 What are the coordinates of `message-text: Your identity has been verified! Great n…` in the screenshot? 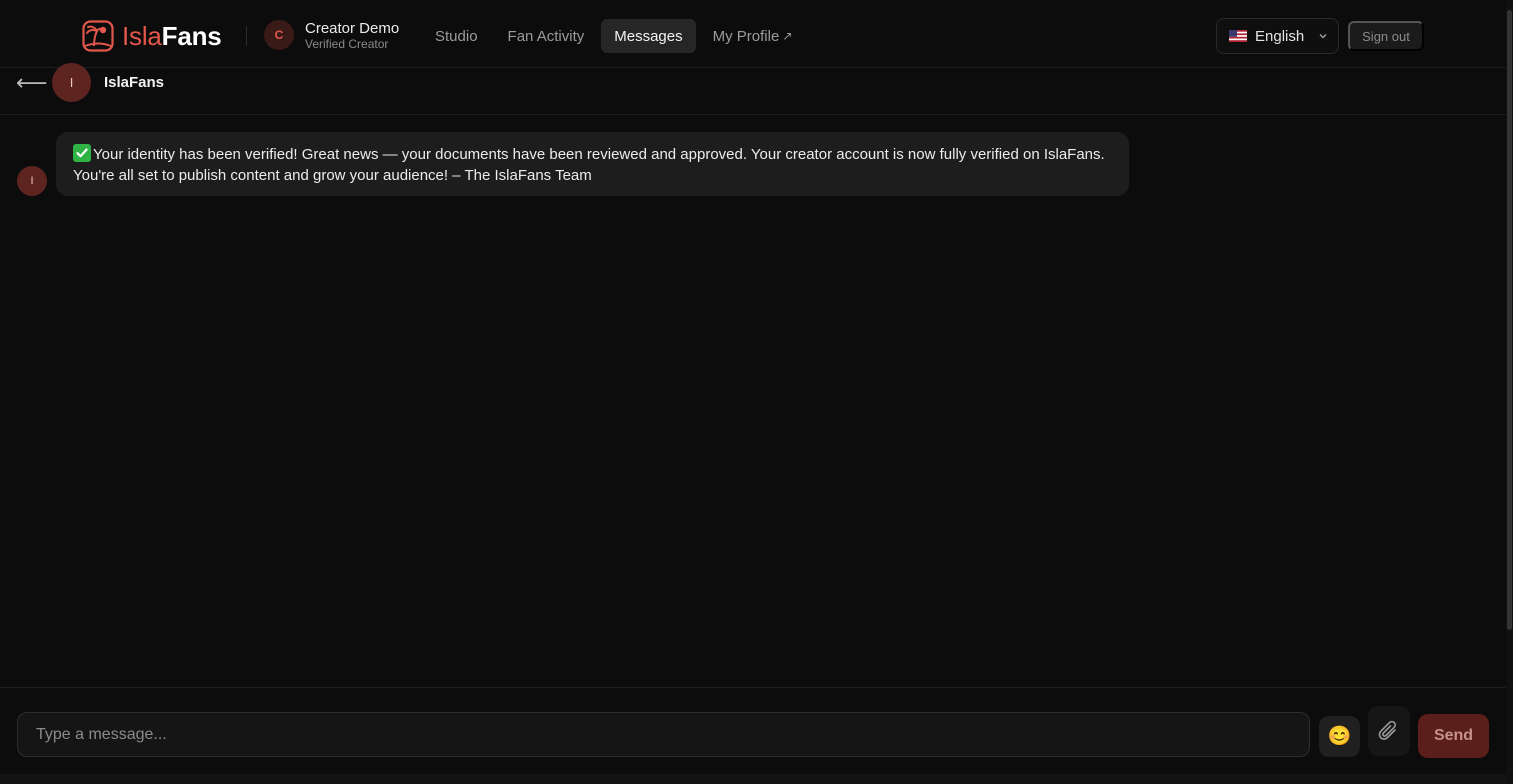 It's located at (589, 165).